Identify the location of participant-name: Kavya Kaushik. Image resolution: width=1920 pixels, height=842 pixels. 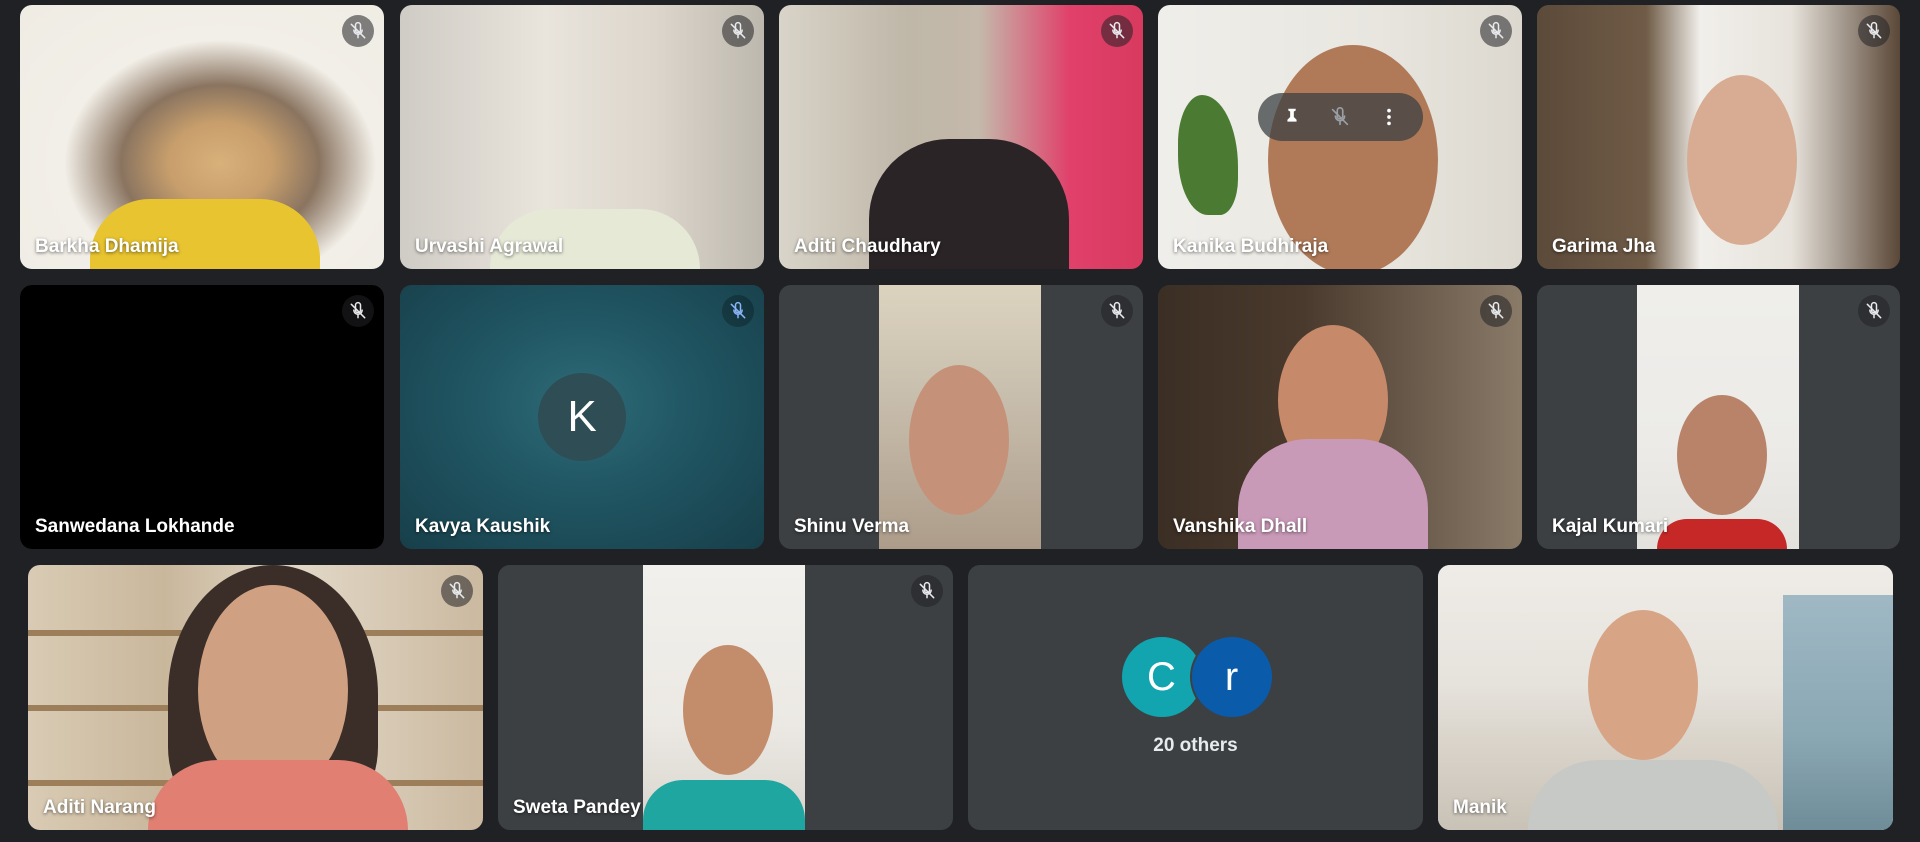
(483, 526).